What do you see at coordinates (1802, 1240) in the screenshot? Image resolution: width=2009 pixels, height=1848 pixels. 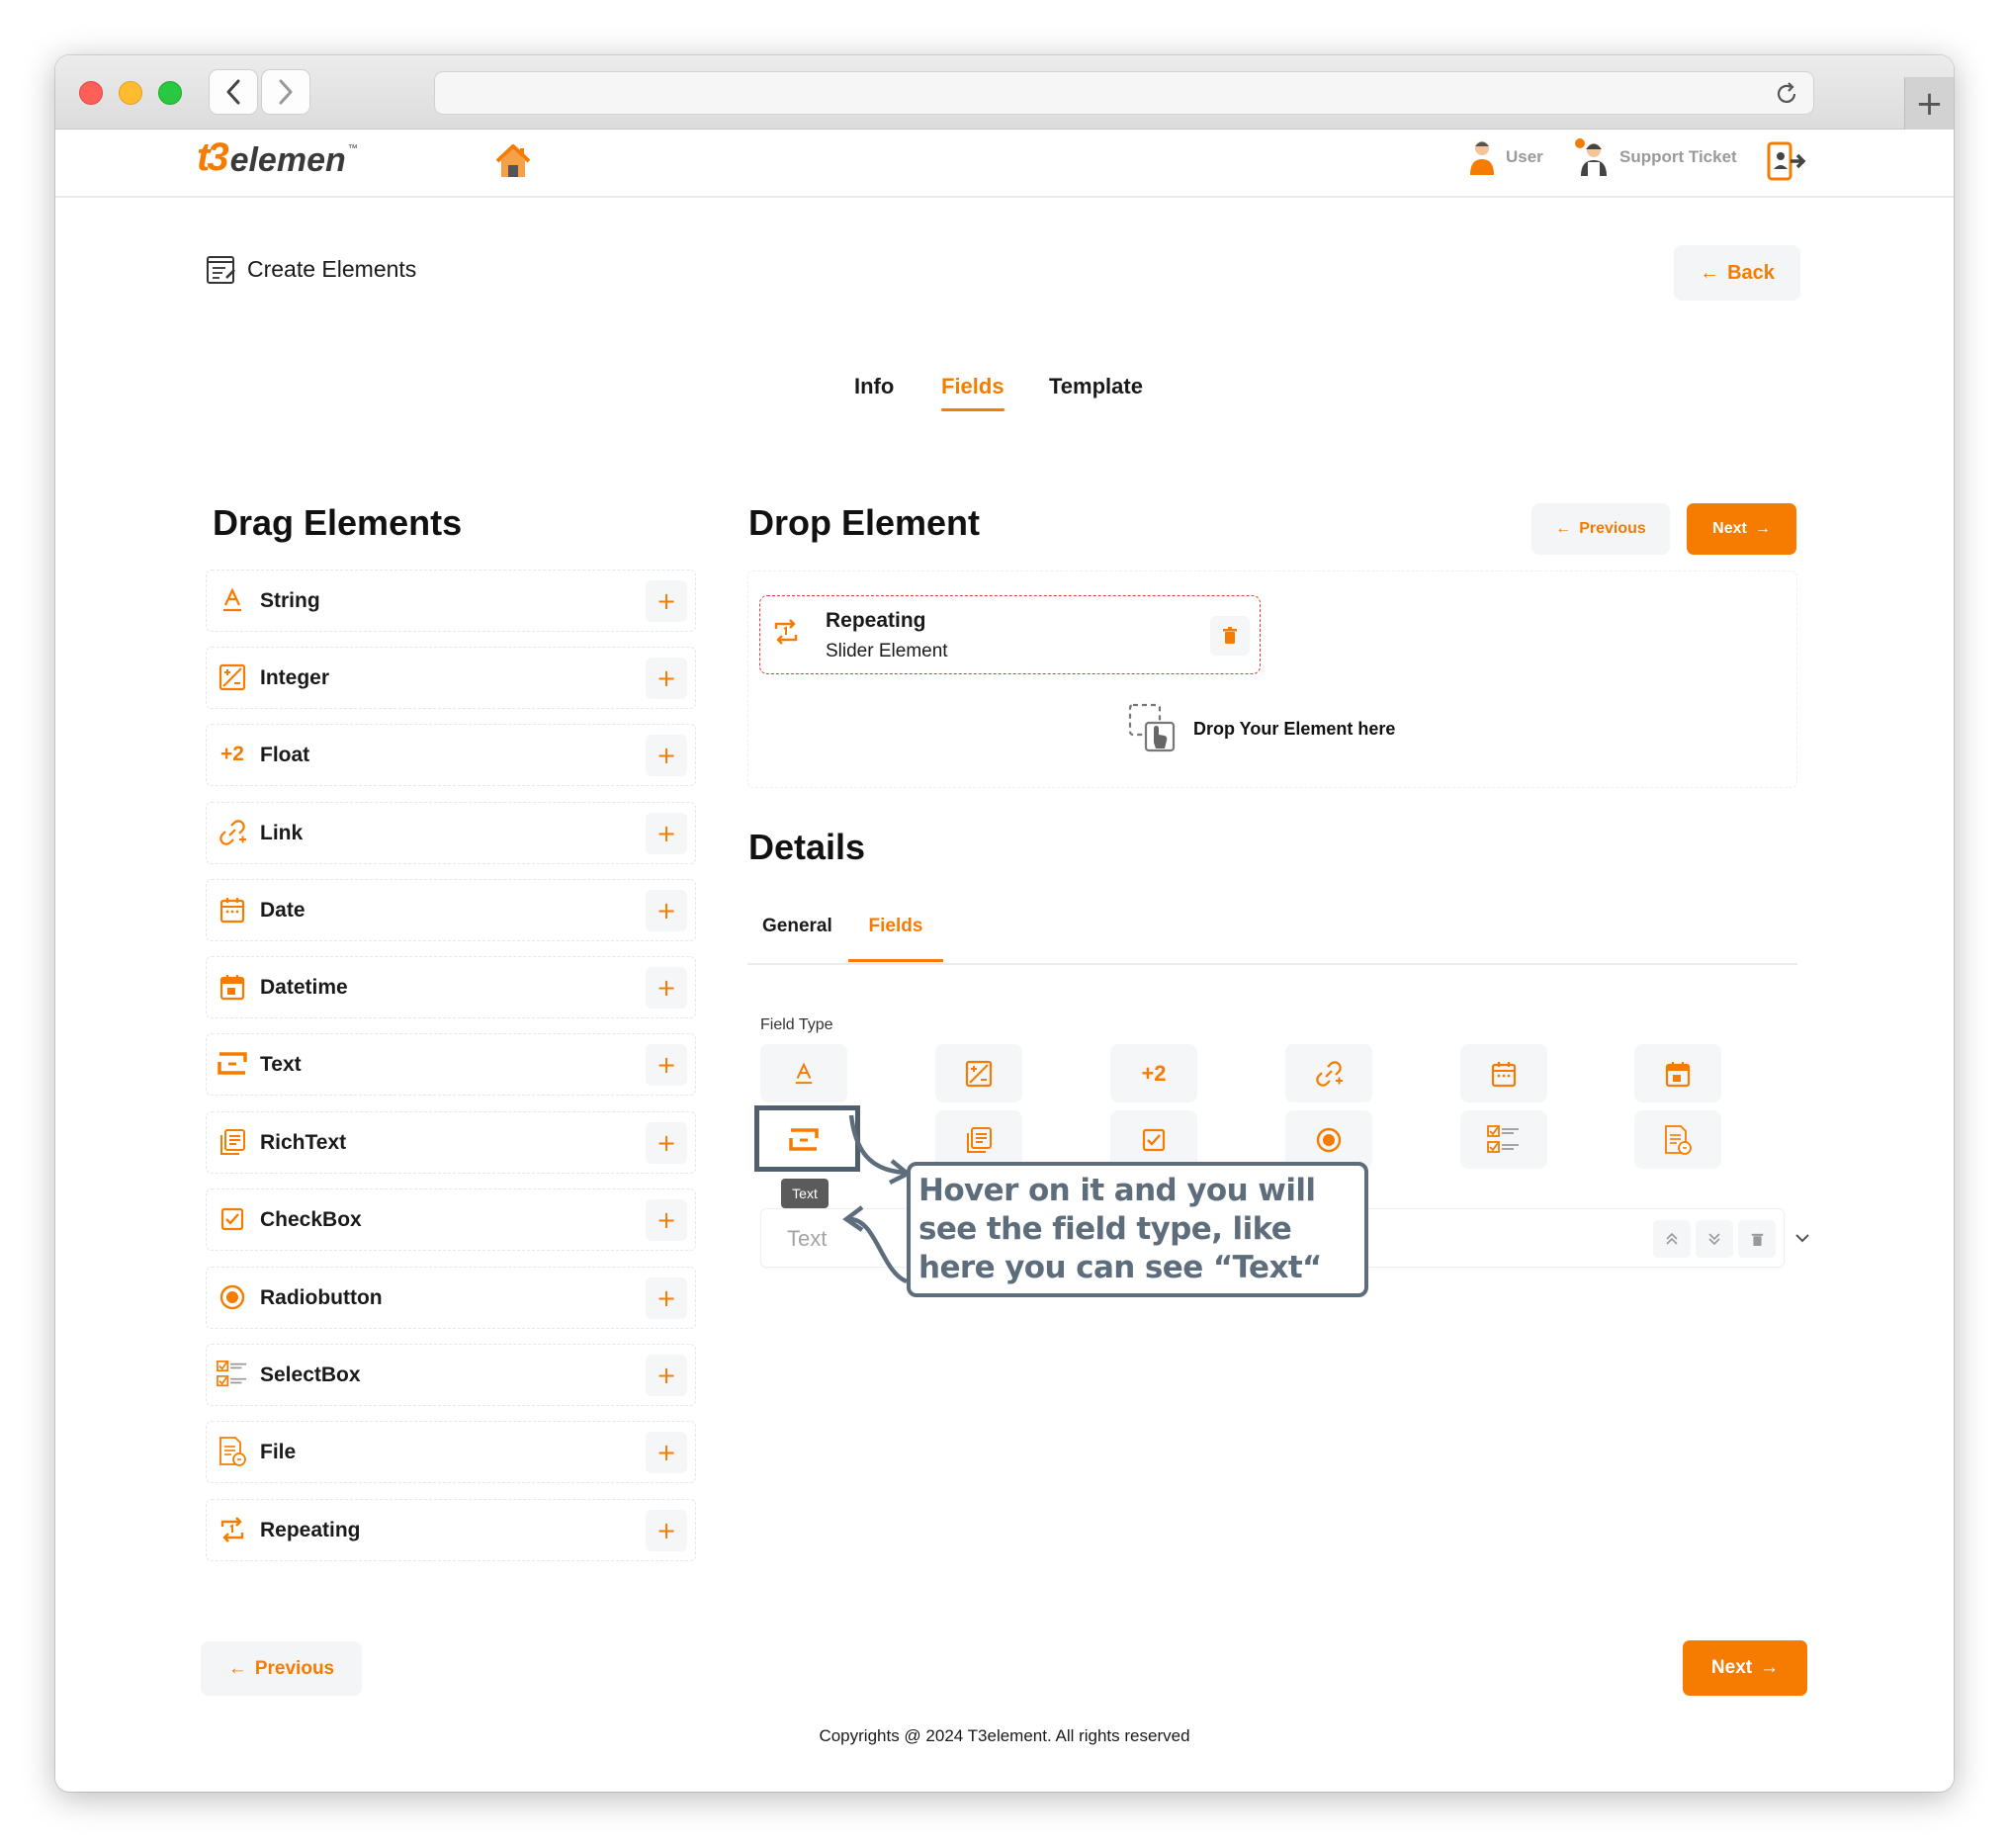 I see `chevron-down-icon` at bounding box center [1802, 1240].